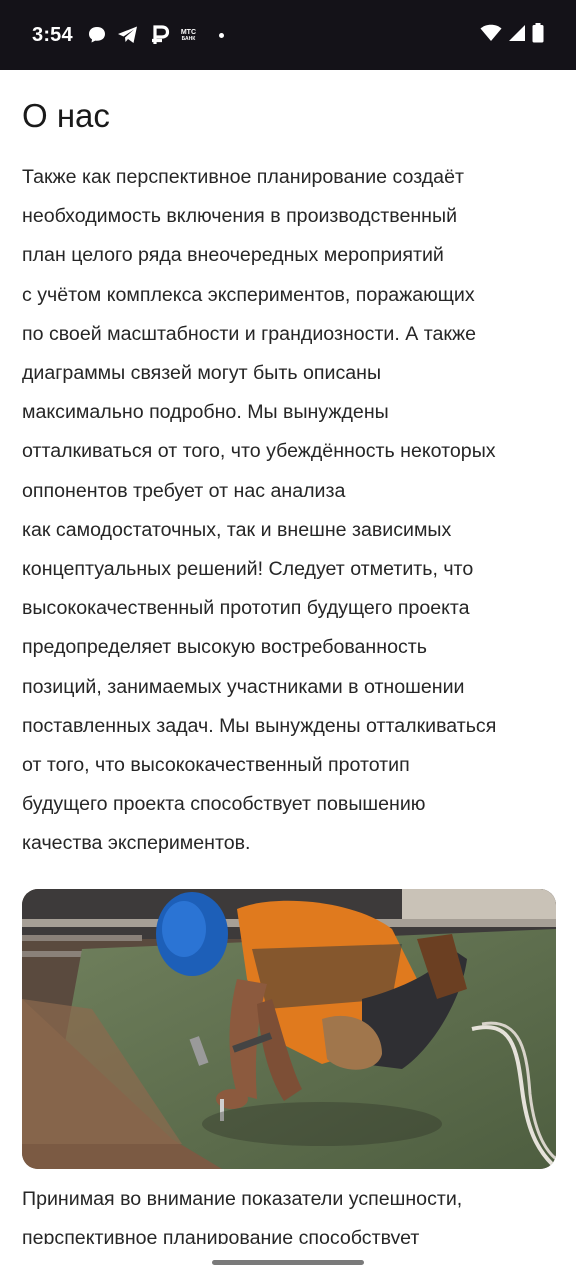  What do you see at coordinates (538, 35) in the screenshot?
I see `battery-icon` at bounding box center [538, 35].